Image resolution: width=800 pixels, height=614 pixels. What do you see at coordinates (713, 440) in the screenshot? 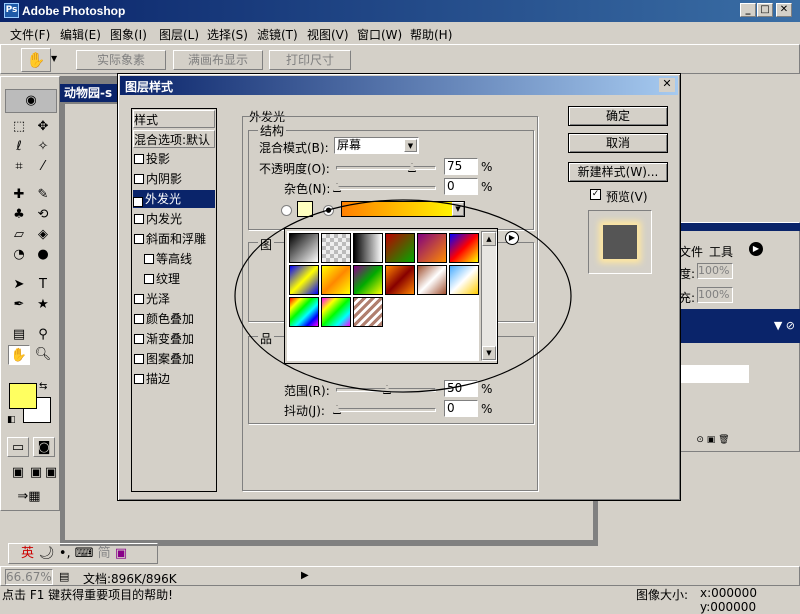
I see `layer-actions-icon: ⊙ ▣ 🗑︎` at bounding box center [713, 440].